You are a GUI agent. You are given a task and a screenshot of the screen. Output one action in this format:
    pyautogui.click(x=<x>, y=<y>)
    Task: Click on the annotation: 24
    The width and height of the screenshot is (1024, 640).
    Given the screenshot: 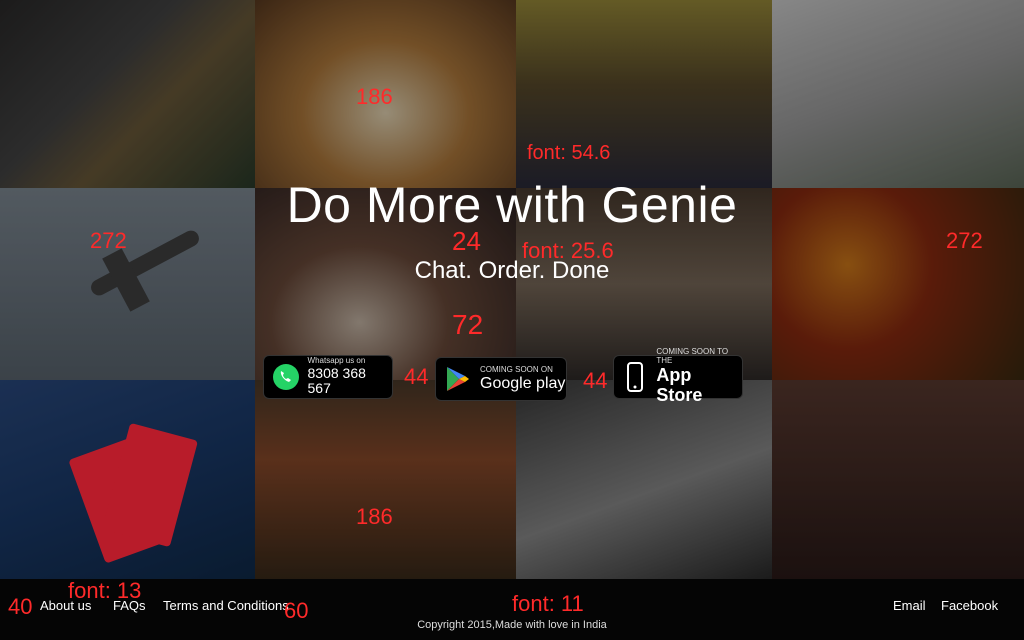 What is the action you would take?
    pyautogui.click(x=466, y=241)
    